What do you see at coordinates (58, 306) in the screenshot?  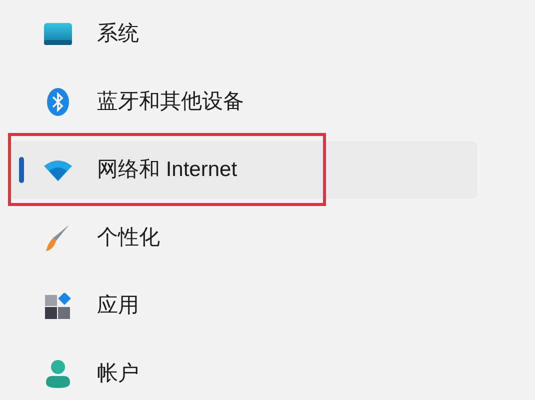 I see `apps-icon` at bounding box center [58, 306].